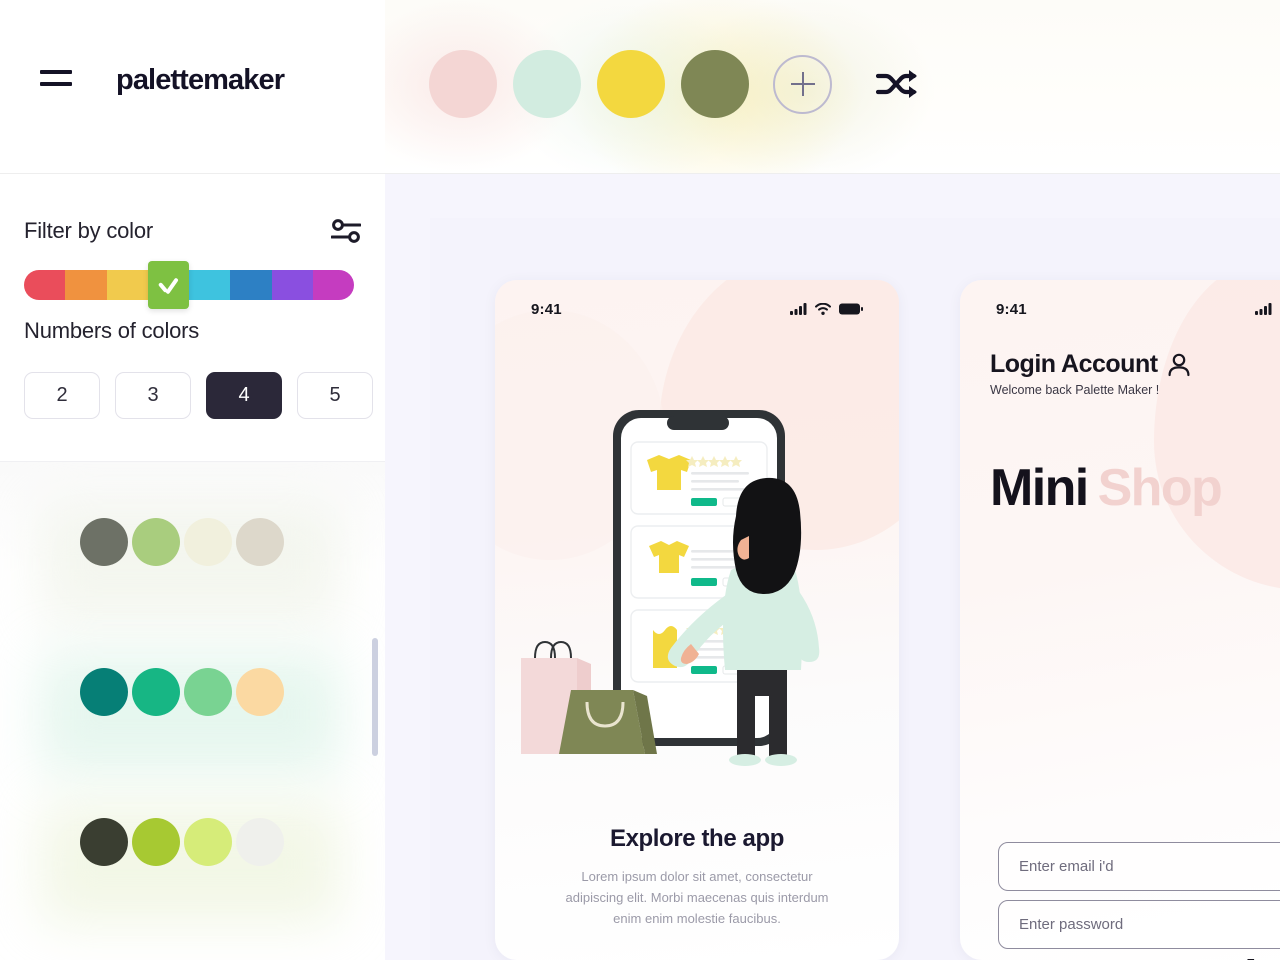 This screenshot has width=1280, height=960. I want to click on color-segment-magenta, so click(333, 285).